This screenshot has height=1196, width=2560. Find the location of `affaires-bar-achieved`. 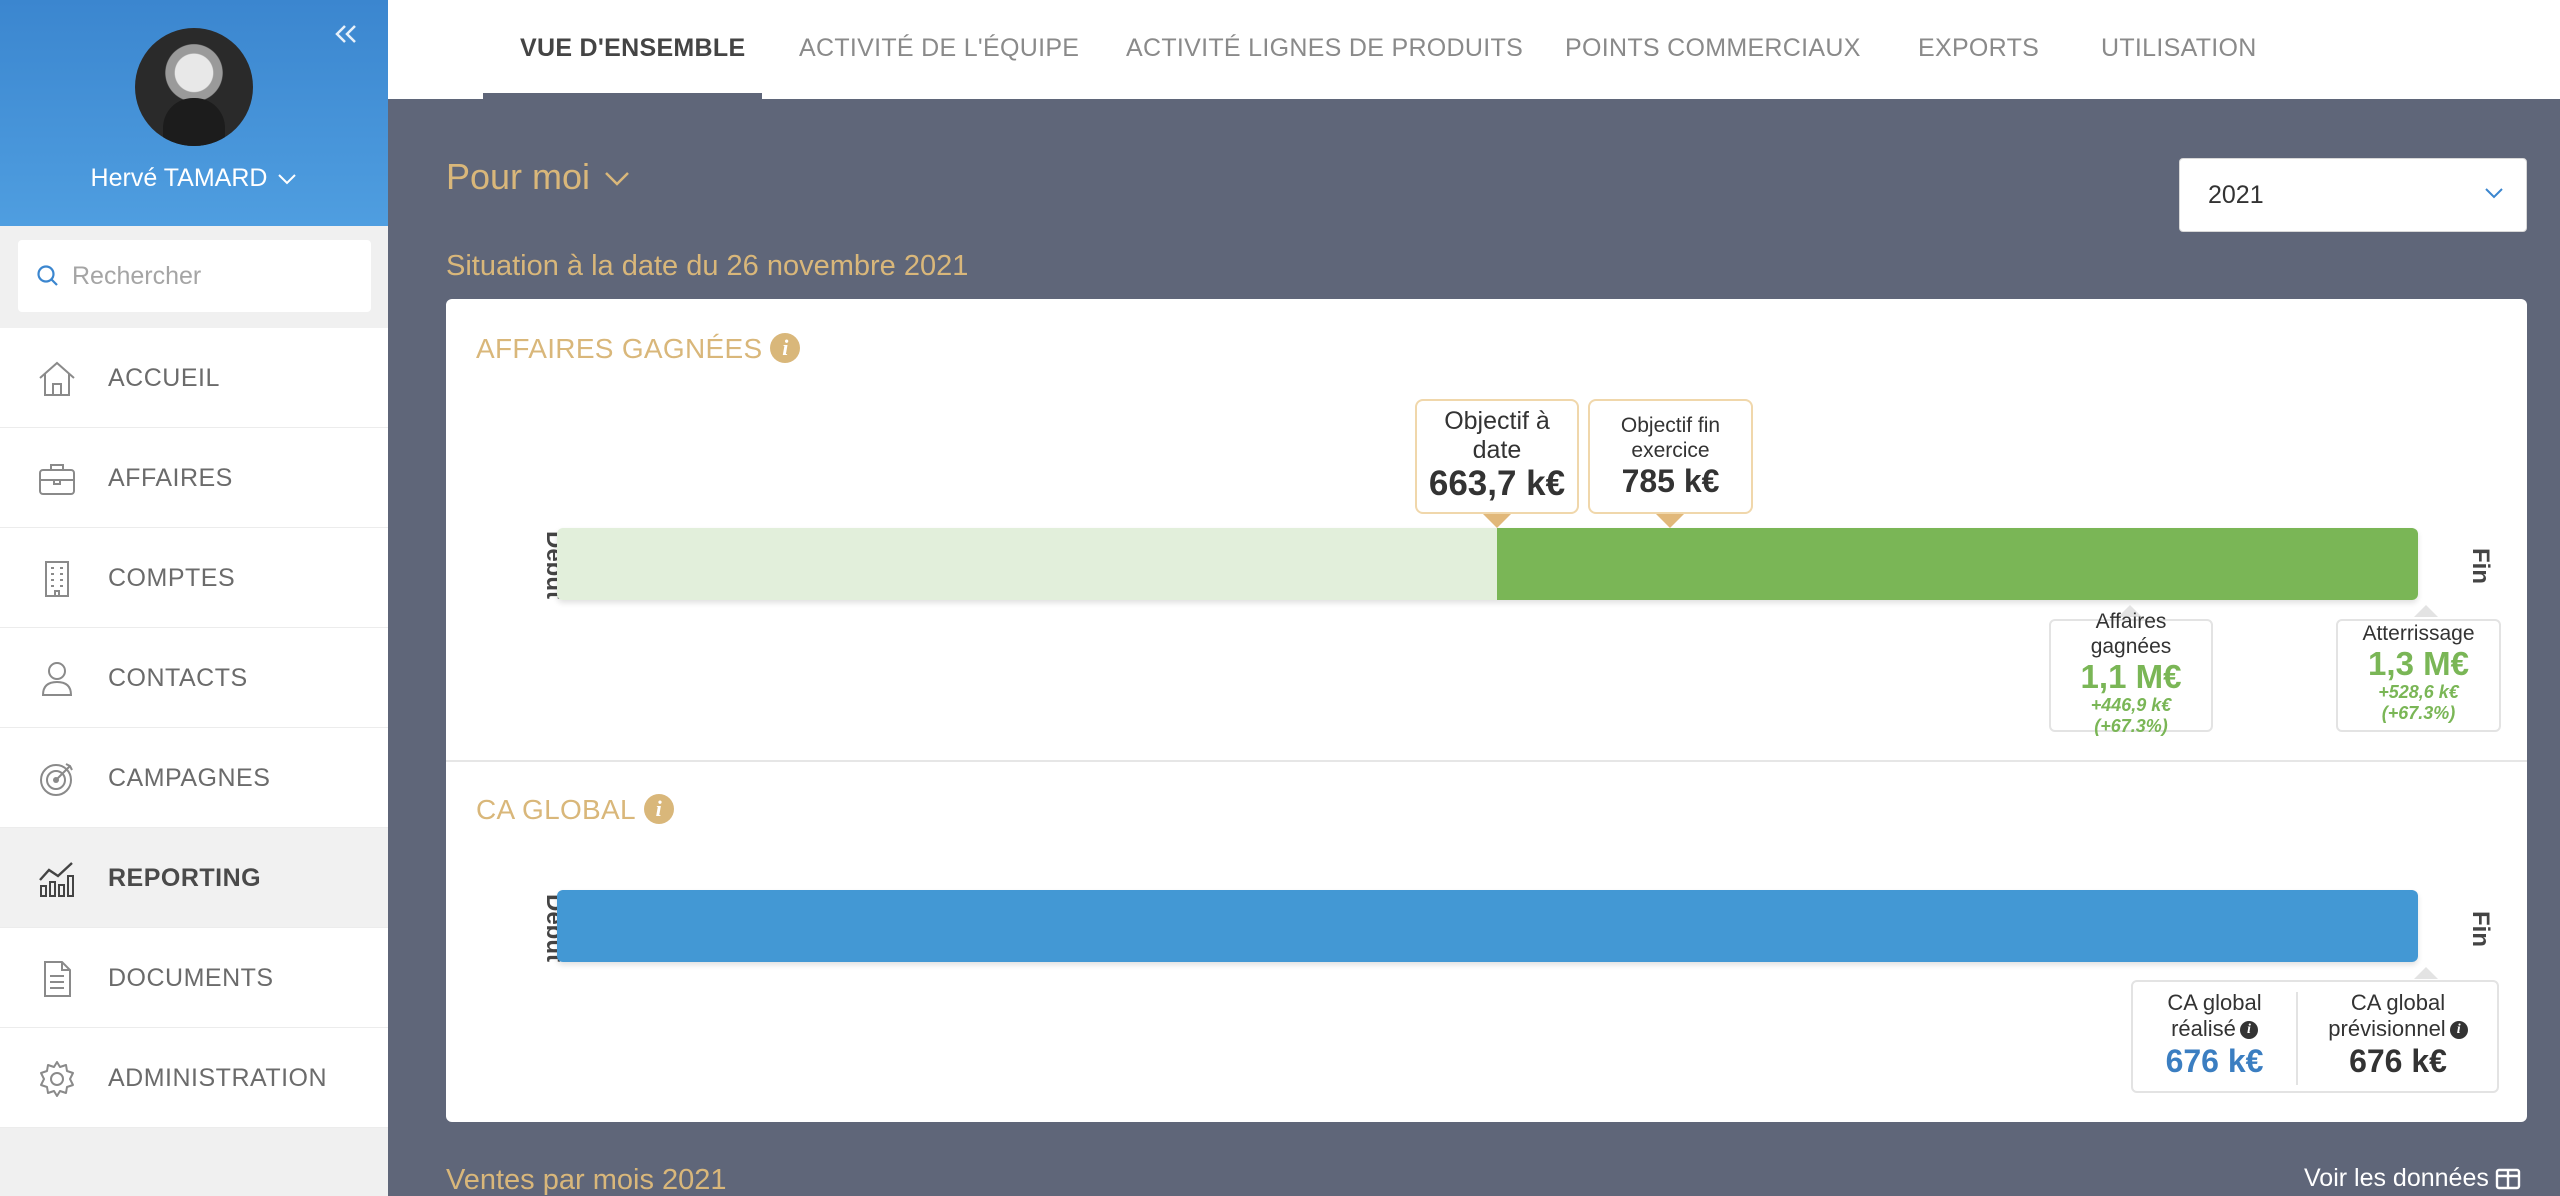

affaires-bar-achieved is located at coordinates (1957, 564).